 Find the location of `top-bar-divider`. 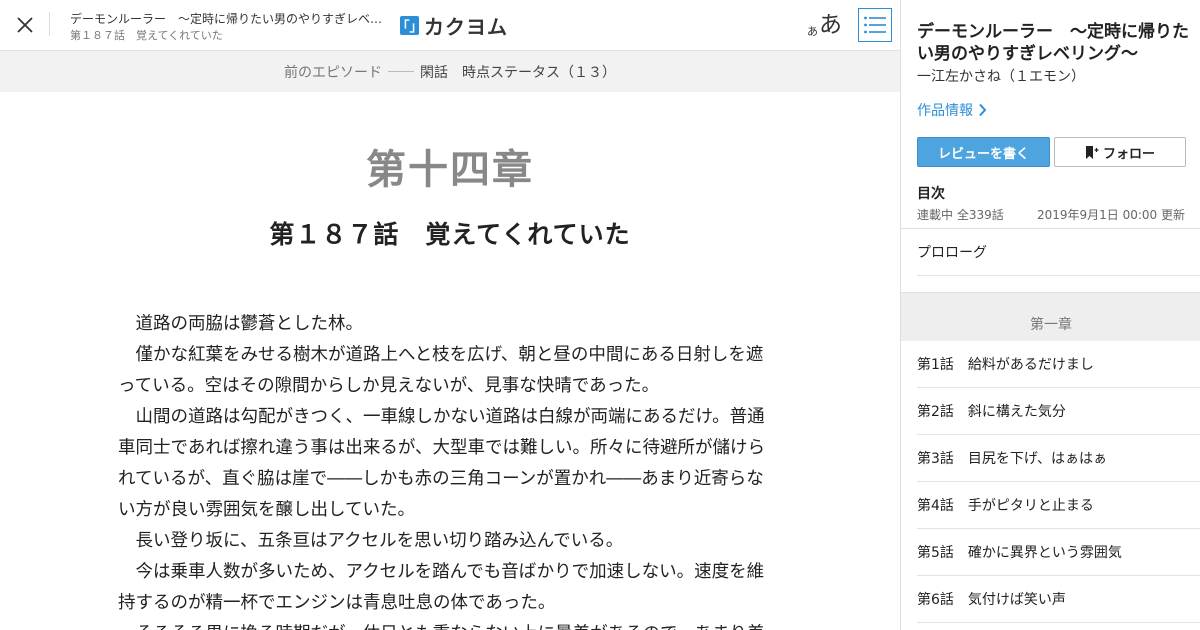

top-bar-divider is located at coordinates (49, 24).